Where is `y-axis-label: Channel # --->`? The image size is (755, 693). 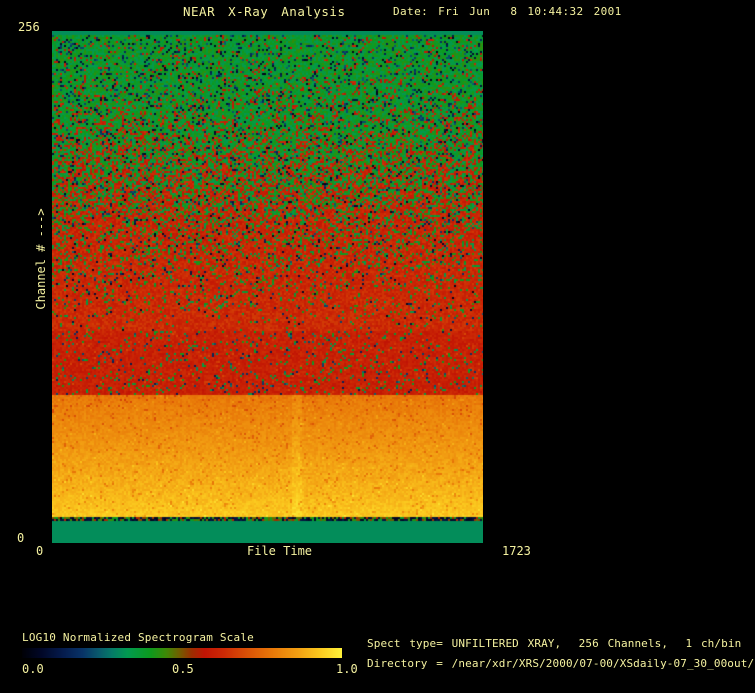
y-axis-label: Channel # ---> is located at coordinates (41, 259).